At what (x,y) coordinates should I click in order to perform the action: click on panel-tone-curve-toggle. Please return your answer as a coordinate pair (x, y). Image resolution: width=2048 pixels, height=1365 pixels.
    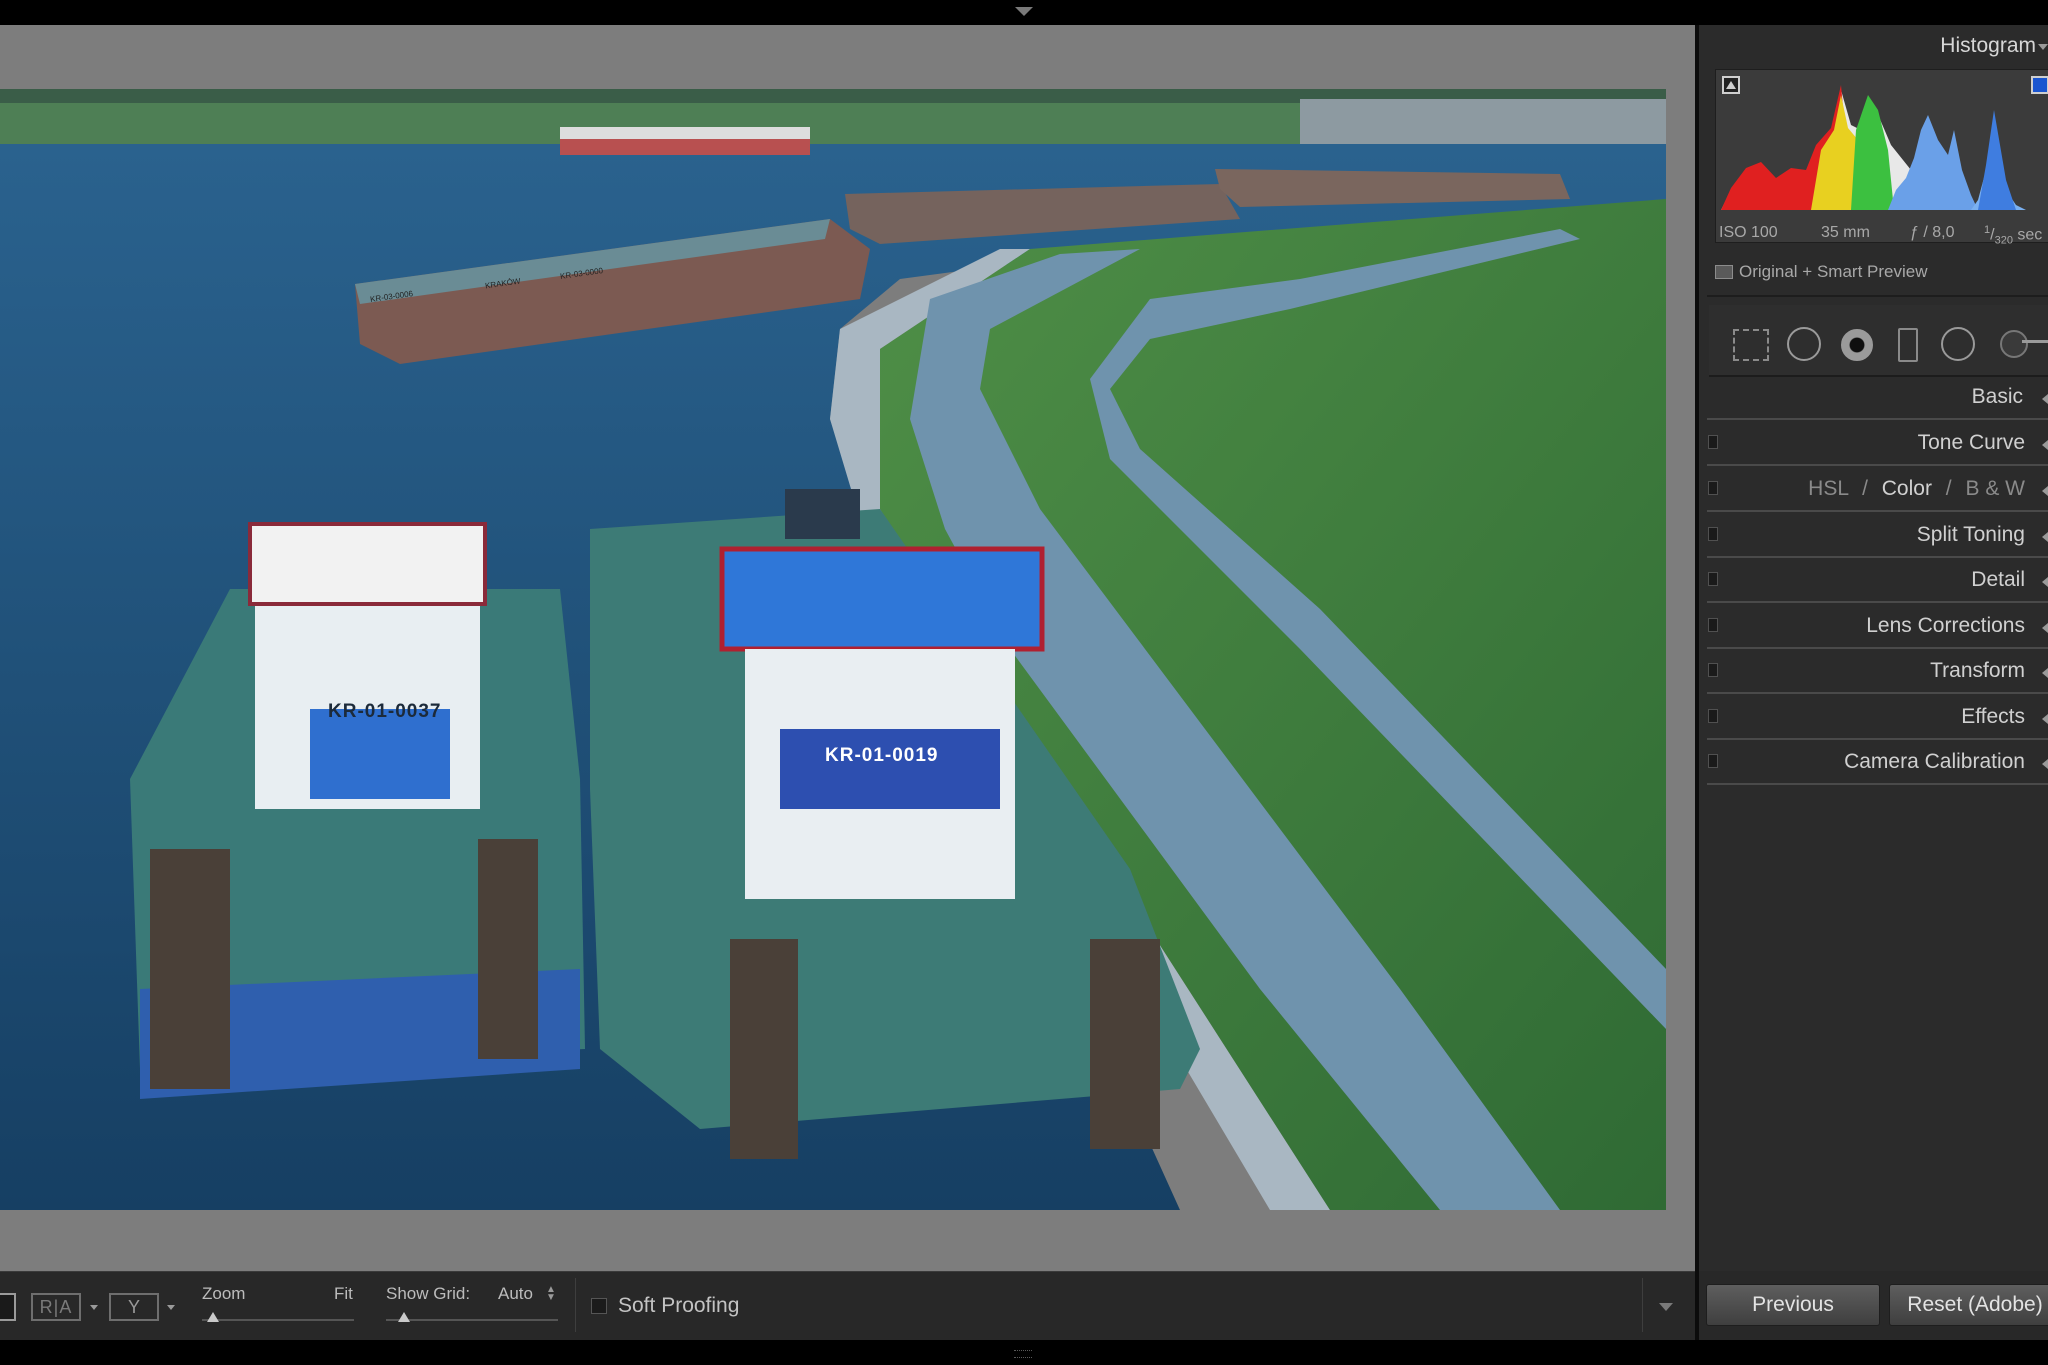
    Looking at the image, I should click on (1713, 442).